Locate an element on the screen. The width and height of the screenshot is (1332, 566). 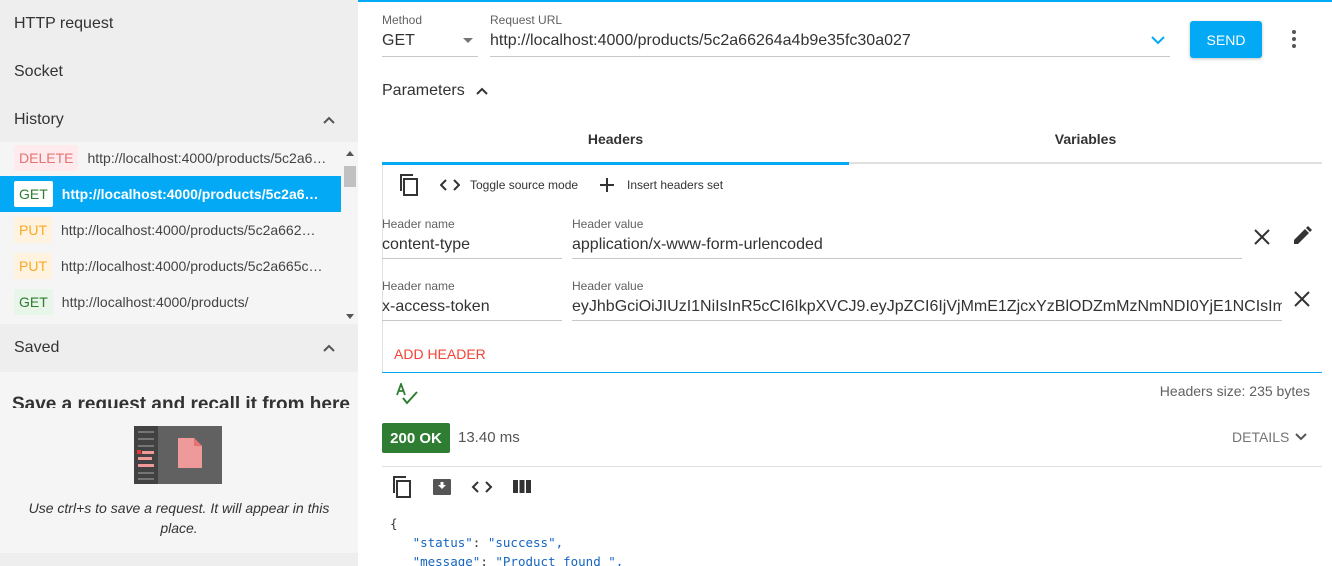
scroll-thumb is located at coordinates (350, 176).